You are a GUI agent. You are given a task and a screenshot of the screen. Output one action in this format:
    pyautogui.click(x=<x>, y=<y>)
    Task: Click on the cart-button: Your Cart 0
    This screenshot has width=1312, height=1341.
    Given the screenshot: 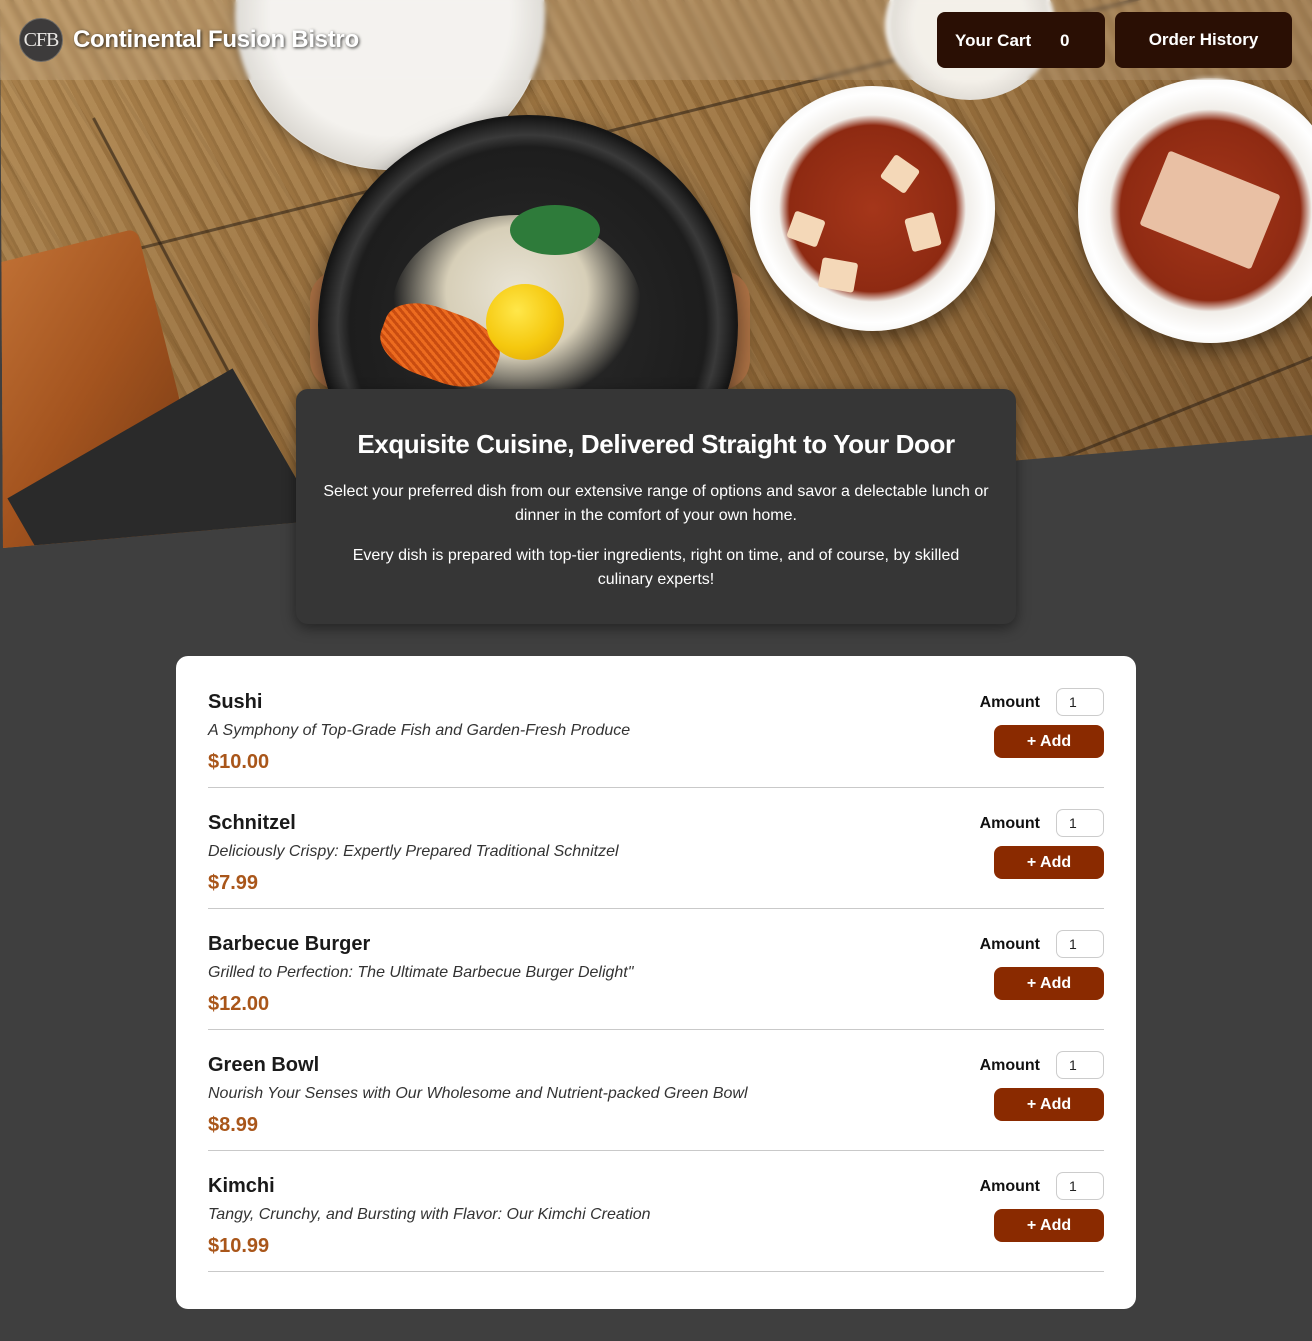 What is the action you would take?
    pyautogui.click(x=1021, y=40)
    